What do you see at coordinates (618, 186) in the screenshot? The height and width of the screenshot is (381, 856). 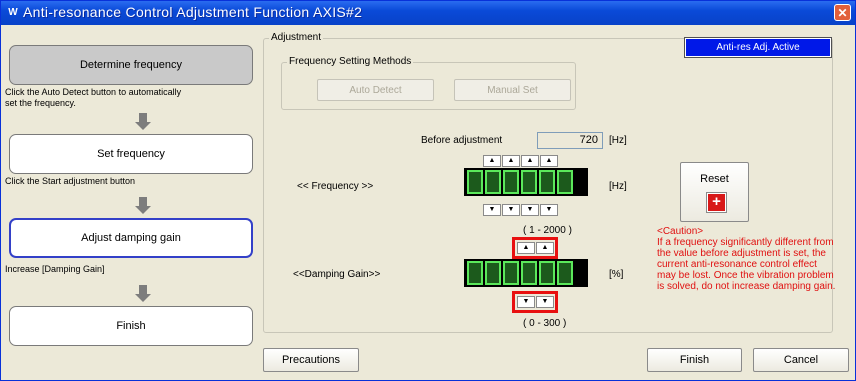 I see `frequency-unit: [Hz]` at bounding box center [618, 186].